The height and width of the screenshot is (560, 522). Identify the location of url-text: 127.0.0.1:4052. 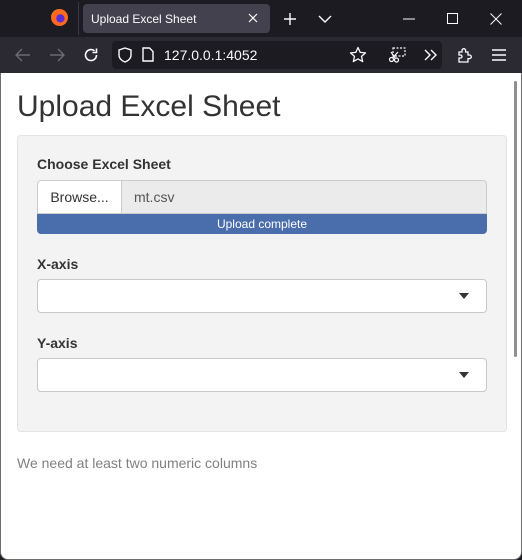
(210, 55).